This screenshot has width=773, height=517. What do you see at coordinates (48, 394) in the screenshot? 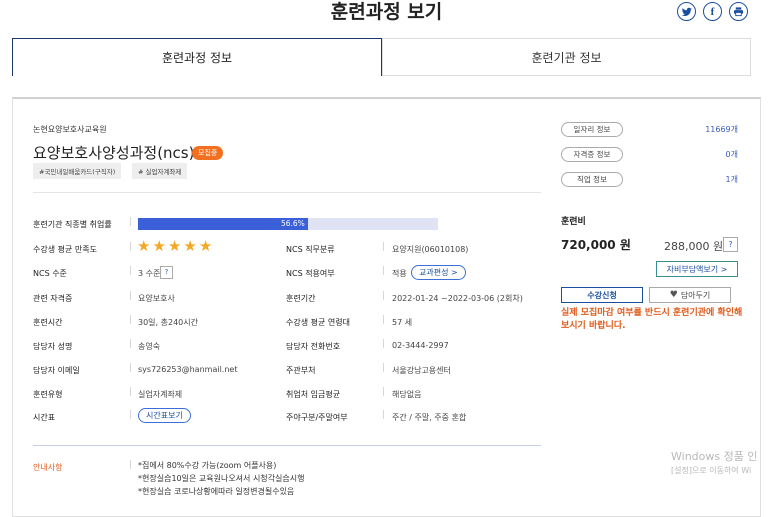
I see `type-label: 훈련유형` at bounding box center [48, 394].